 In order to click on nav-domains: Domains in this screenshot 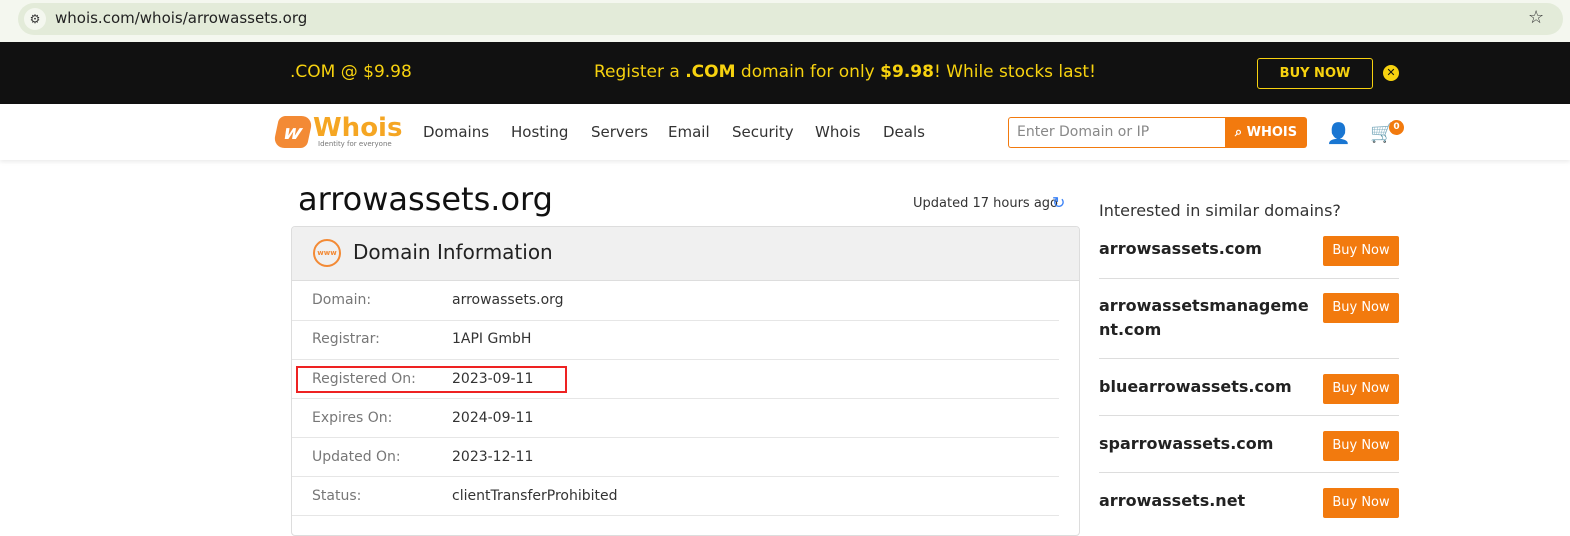, I will do `click(456, 132)`.